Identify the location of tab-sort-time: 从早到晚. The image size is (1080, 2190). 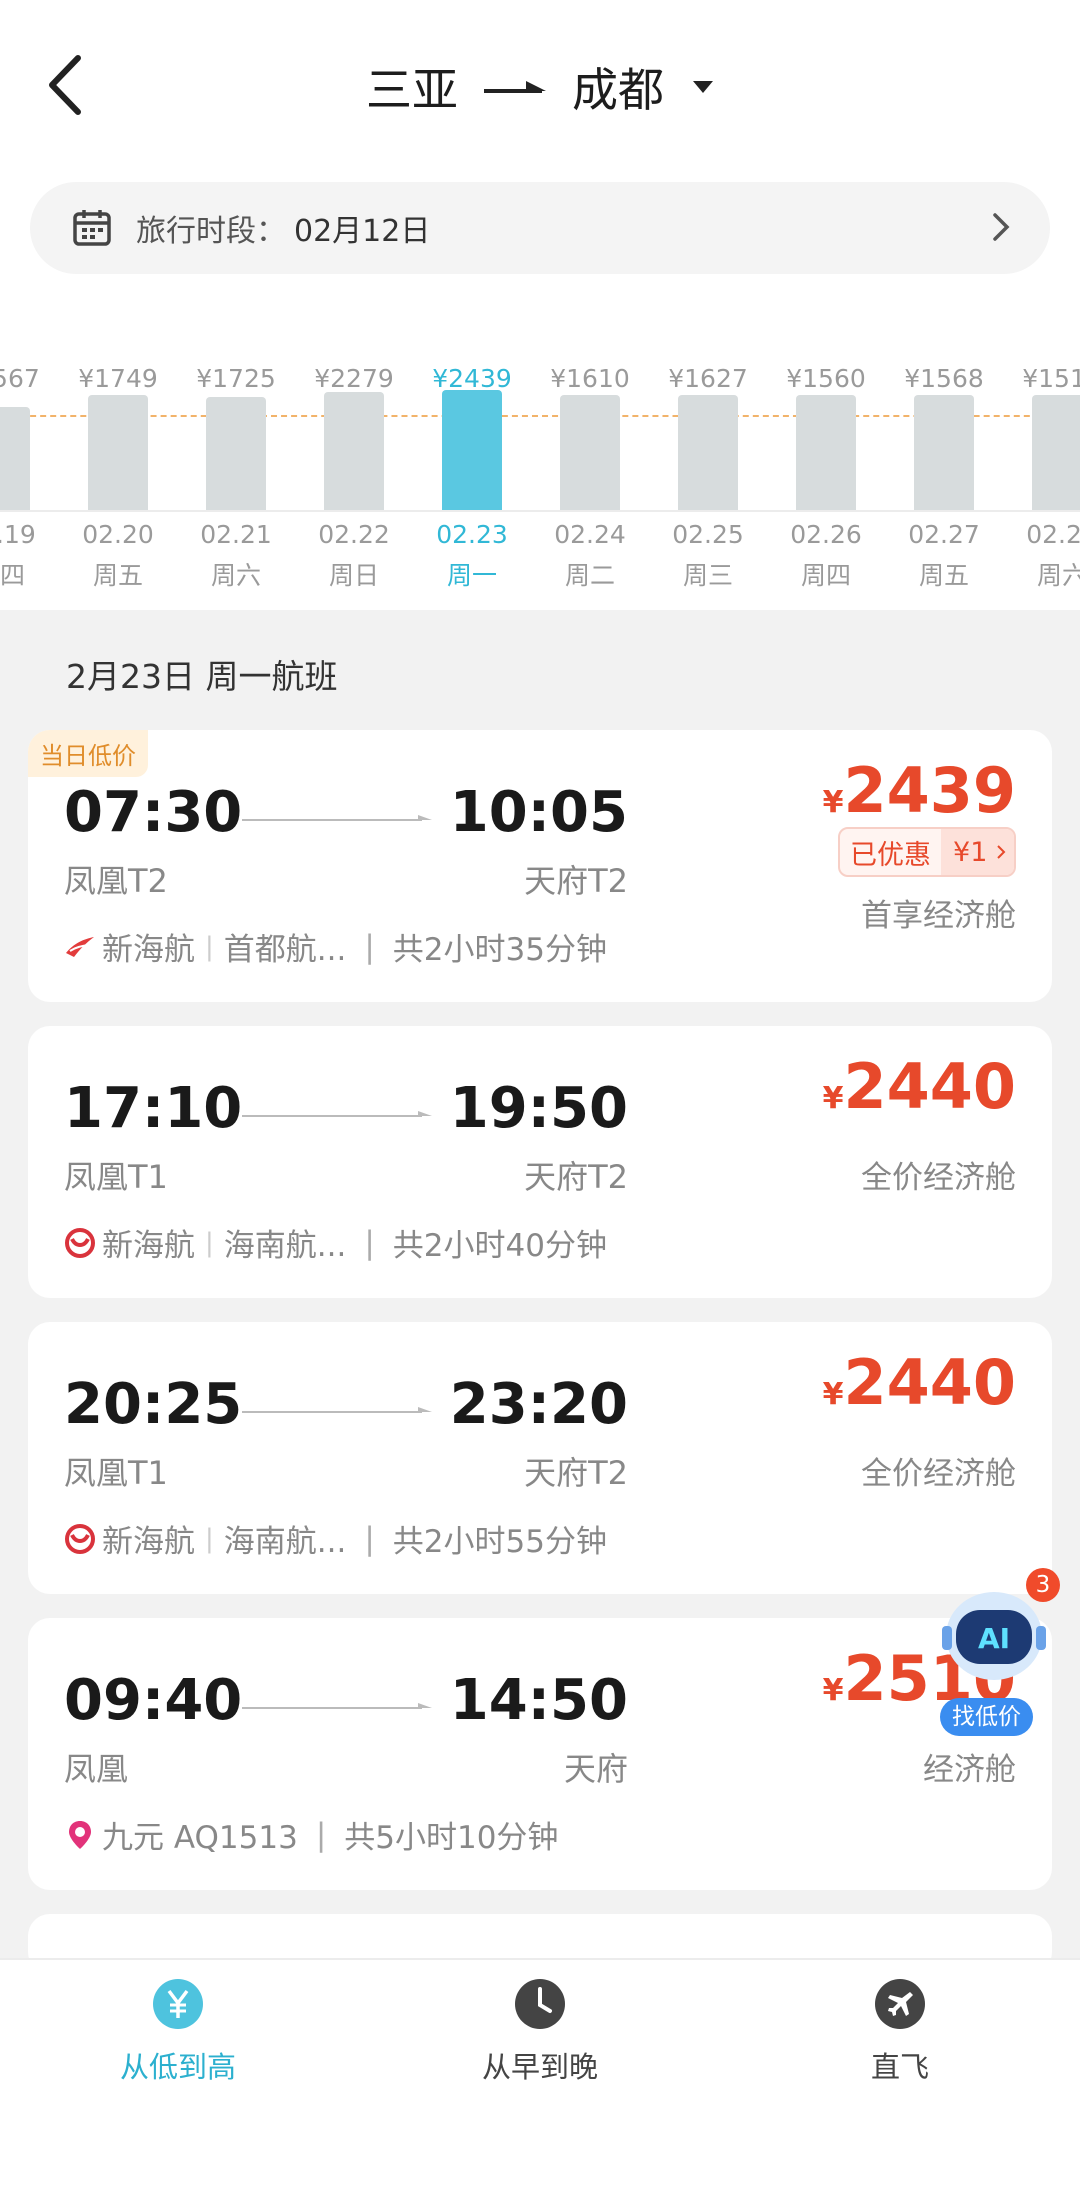
(540, 2032).